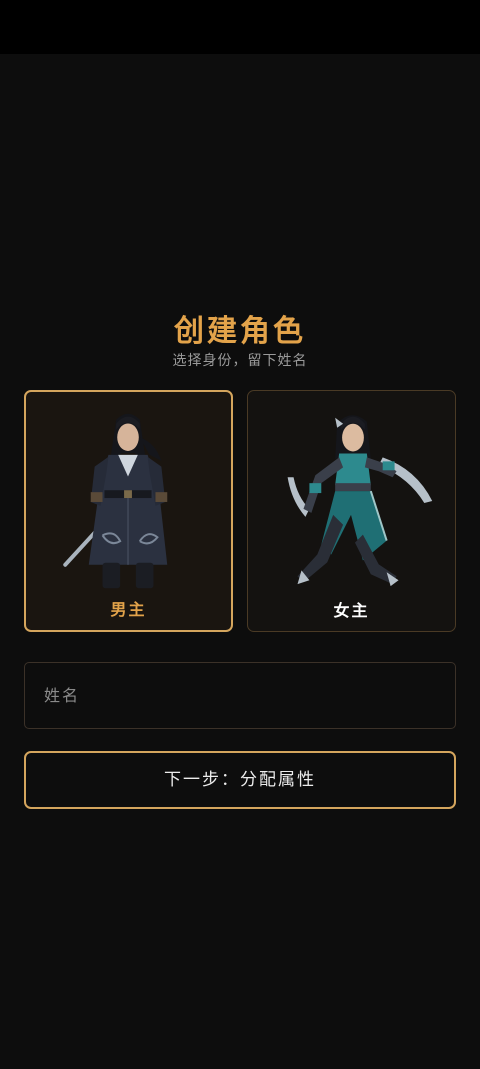 The height and width of the screenshot is (1069, 480). Describe the element at coordinates (240, 361) in the screenshot. I see `page-subtitle: 选择身份，留下姓名` at that location.